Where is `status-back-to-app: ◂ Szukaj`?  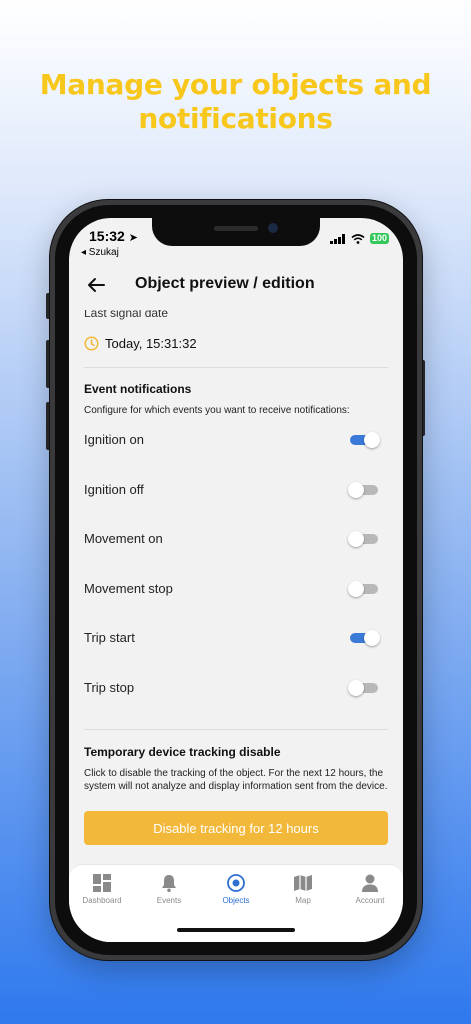 status-back-to-app: ◂ Szukaj is located at coordinates (100, 252).